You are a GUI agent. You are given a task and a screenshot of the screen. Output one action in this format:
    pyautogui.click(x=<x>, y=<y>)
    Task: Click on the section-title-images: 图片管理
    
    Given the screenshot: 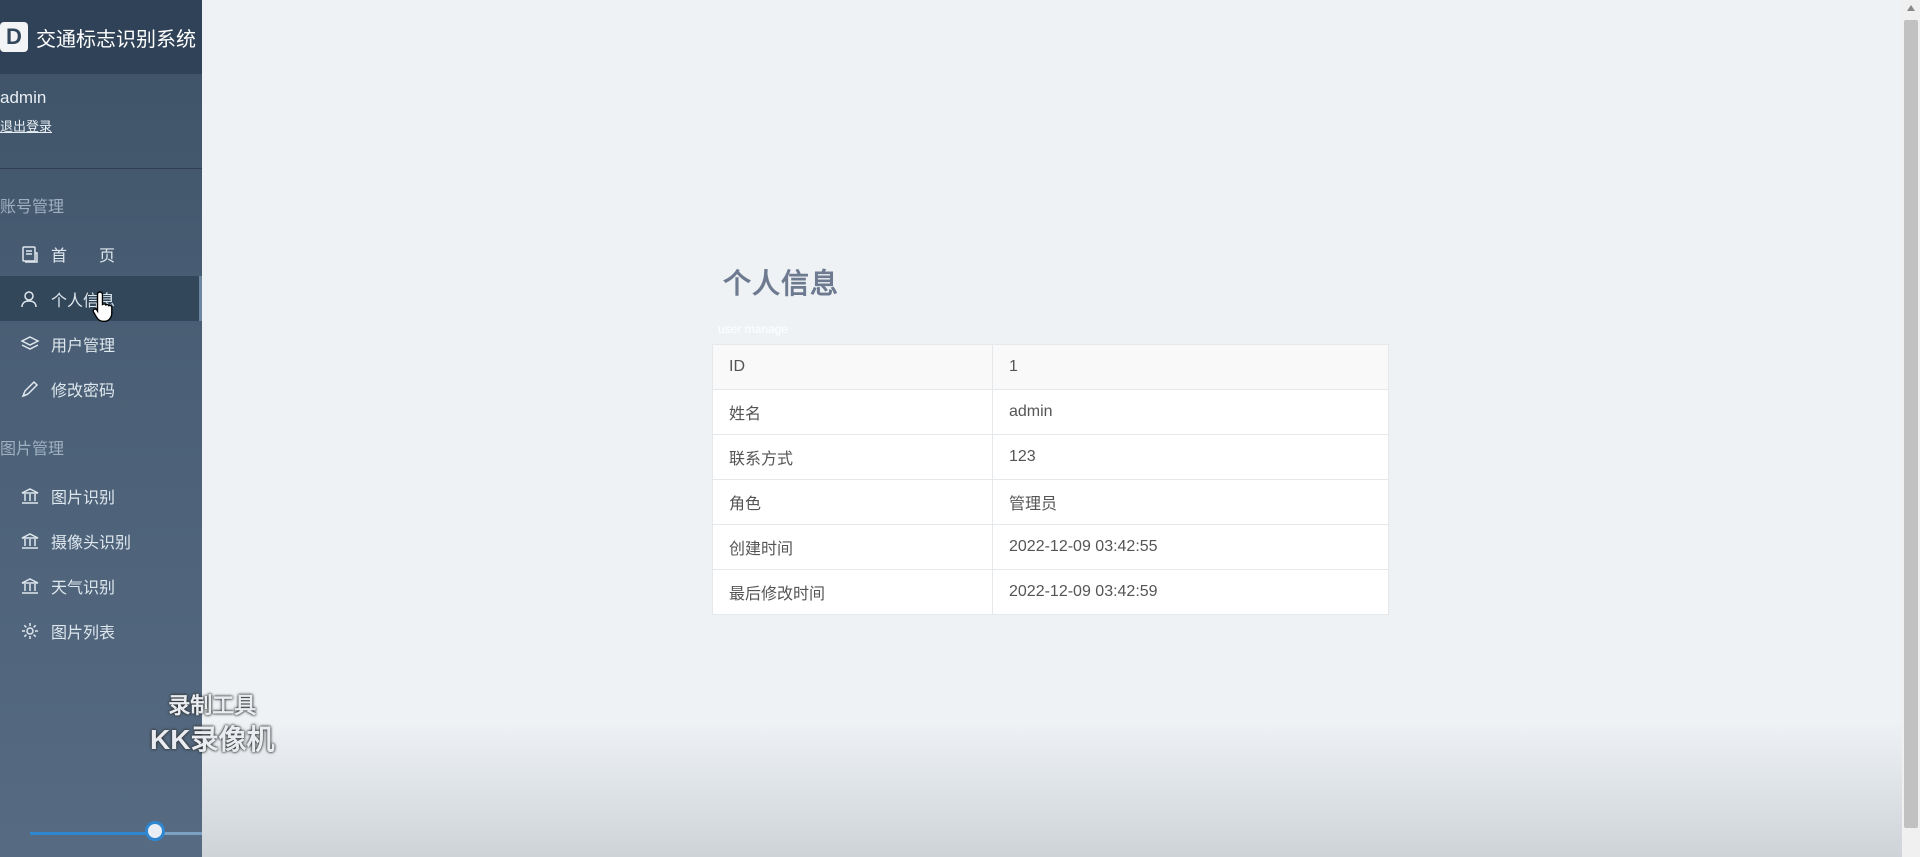 What is the action you would take?
    pyautogui.click(x=32, y=449)
    